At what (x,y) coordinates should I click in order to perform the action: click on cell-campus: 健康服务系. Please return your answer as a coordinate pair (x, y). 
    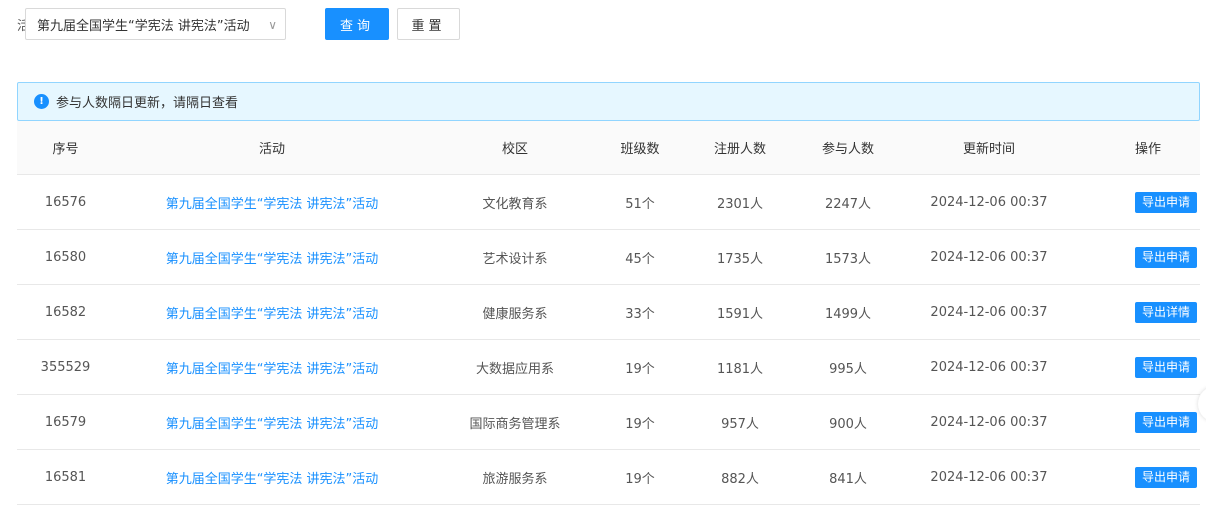
    Looking at the image, I should click on (515, 314).